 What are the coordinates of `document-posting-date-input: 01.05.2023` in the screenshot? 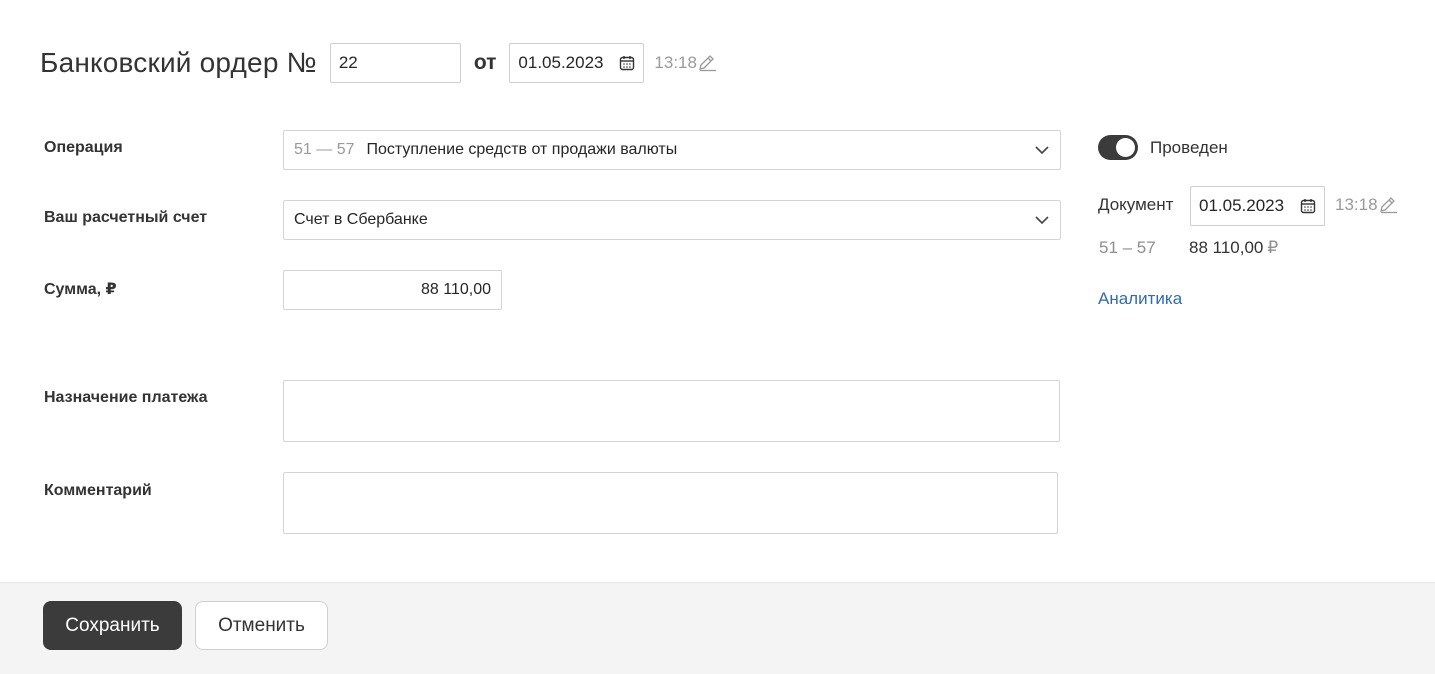 It's located at (1257, 206).